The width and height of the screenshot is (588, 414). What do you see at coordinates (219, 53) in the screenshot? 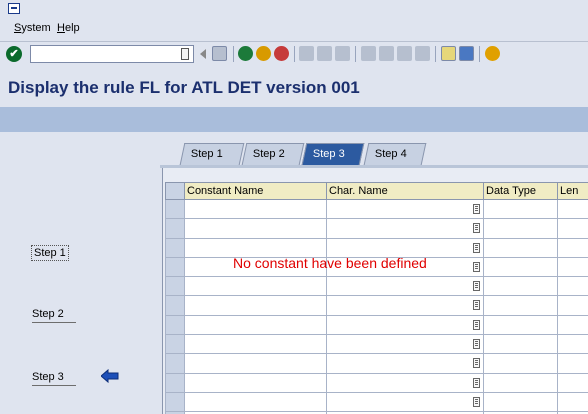
I see `save-icon` at bounding box center [219, 53].